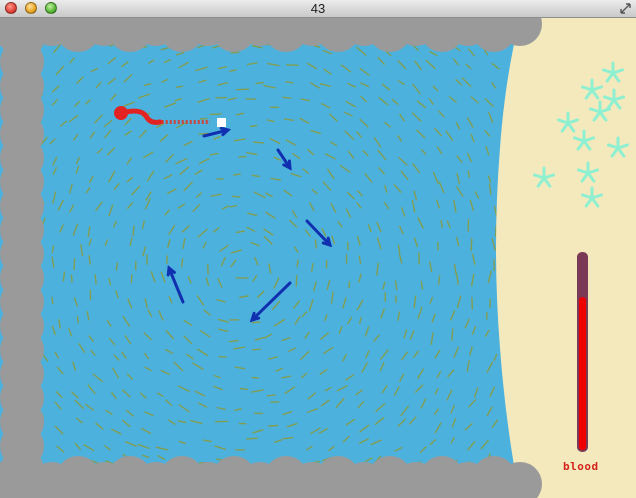 The height and width of the screenshot is (498, 636). I want to click on resize-diagonal-icon, so click(625, 8).